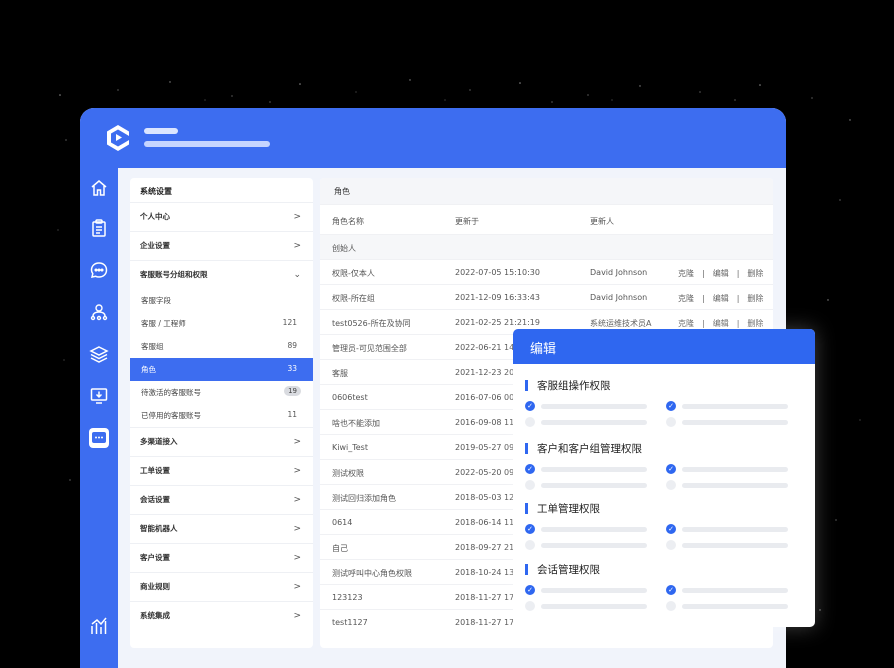 This screenshot has height=668, width=894. What do you see at coordinates (546, 246) in the screenshot?
I see `group-row: 创始人` at bounding box center [546, 246].